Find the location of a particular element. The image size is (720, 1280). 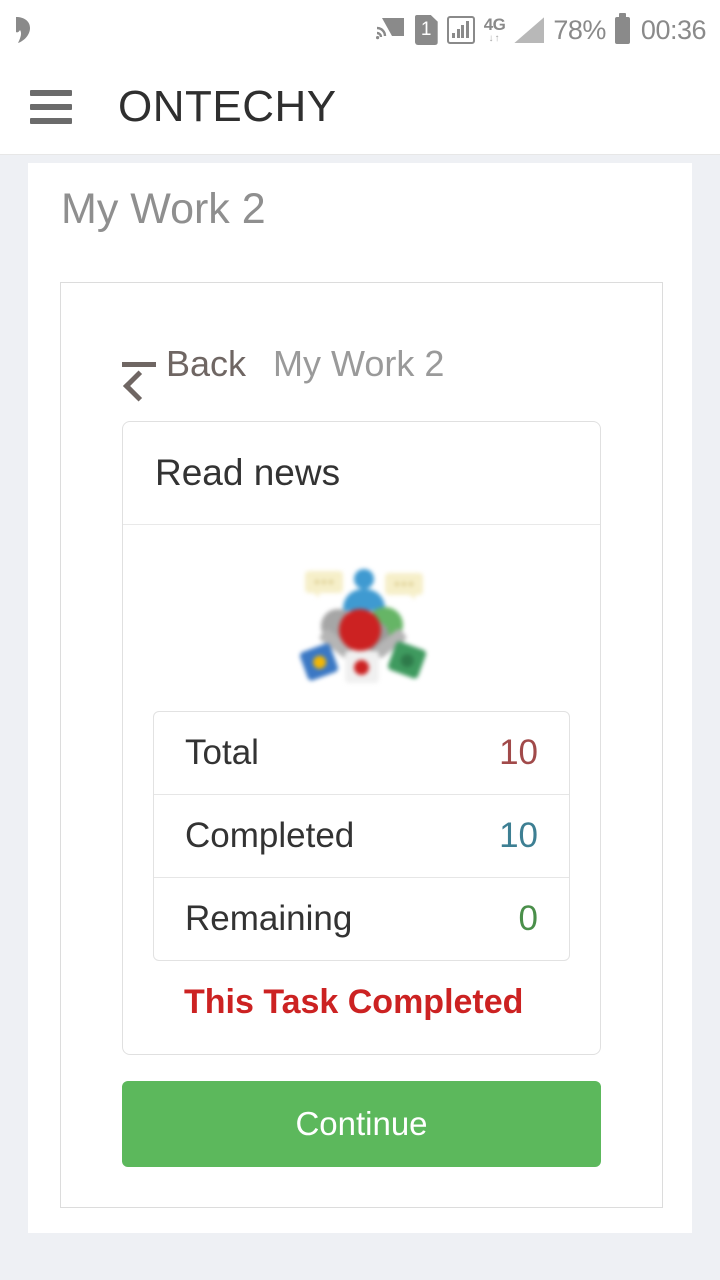

app-notification-icon is located at coordinates (23, 30).